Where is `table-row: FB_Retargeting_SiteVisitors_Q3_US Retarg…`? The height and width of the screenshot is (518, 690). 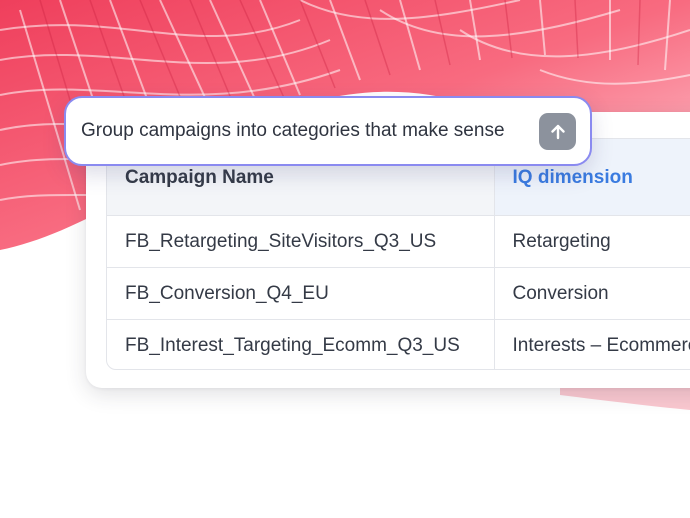
table-row: FB_Retargeting_SiteVisitors_Q3_US Retarg… is located at coordinates (398, 241).